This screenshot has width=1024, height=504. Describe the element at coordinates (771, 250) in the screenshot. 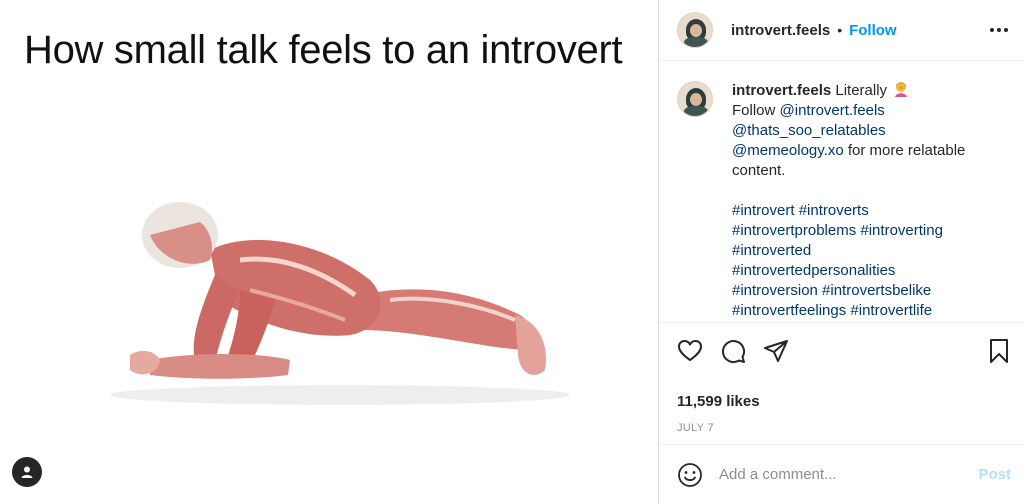

I see `hashtag-line: #introverted` at that location.